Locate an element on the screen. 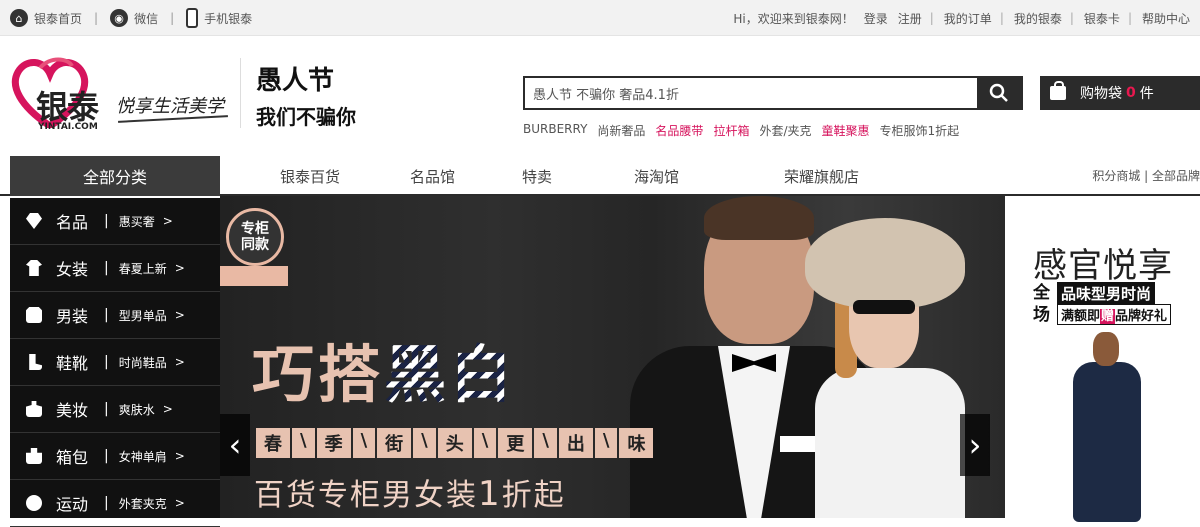 Image resolution: width=1200 pixels, height=527 pixels. cart-label: 购物袋 is located at coordinates (1101, 94).